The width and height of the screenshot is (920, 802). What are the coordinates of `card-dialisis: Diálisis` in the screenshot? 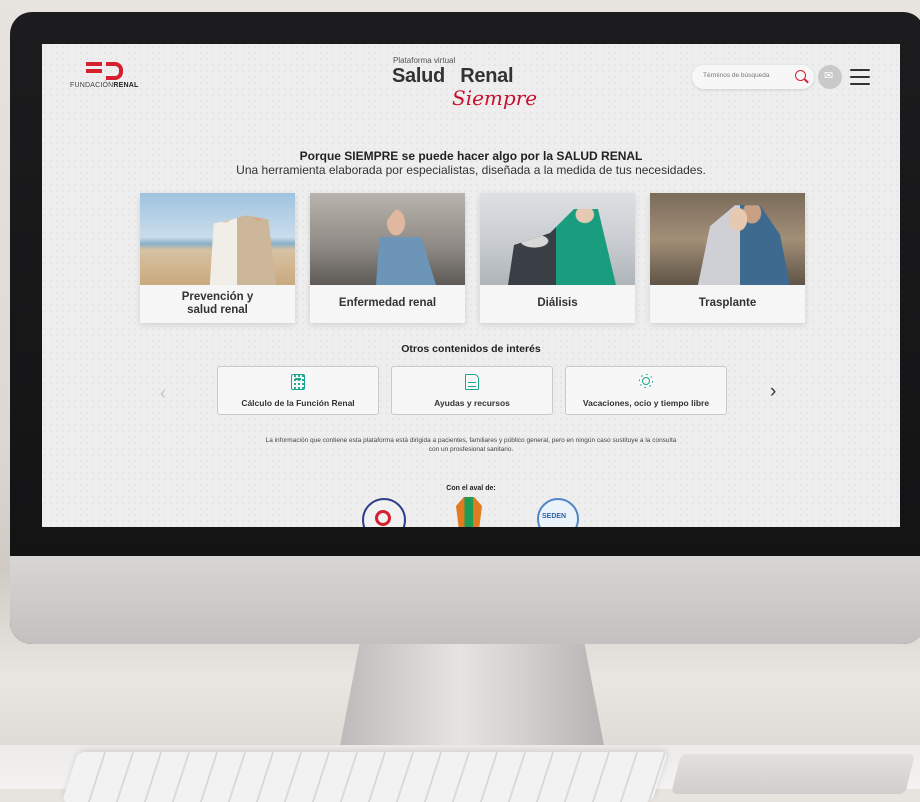 It's located at (557, 258).